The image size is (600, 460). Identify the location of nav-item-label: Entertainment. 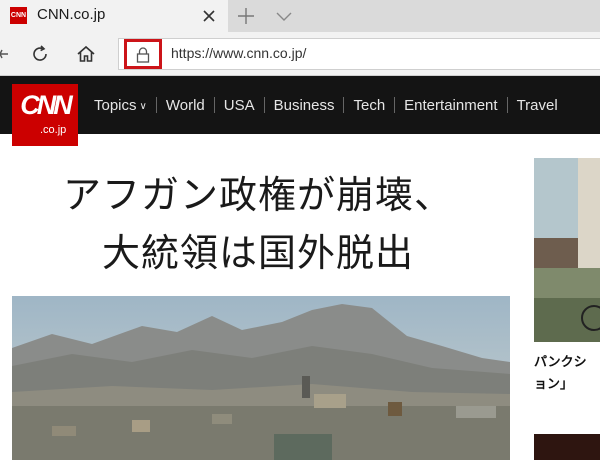
(451, 105).